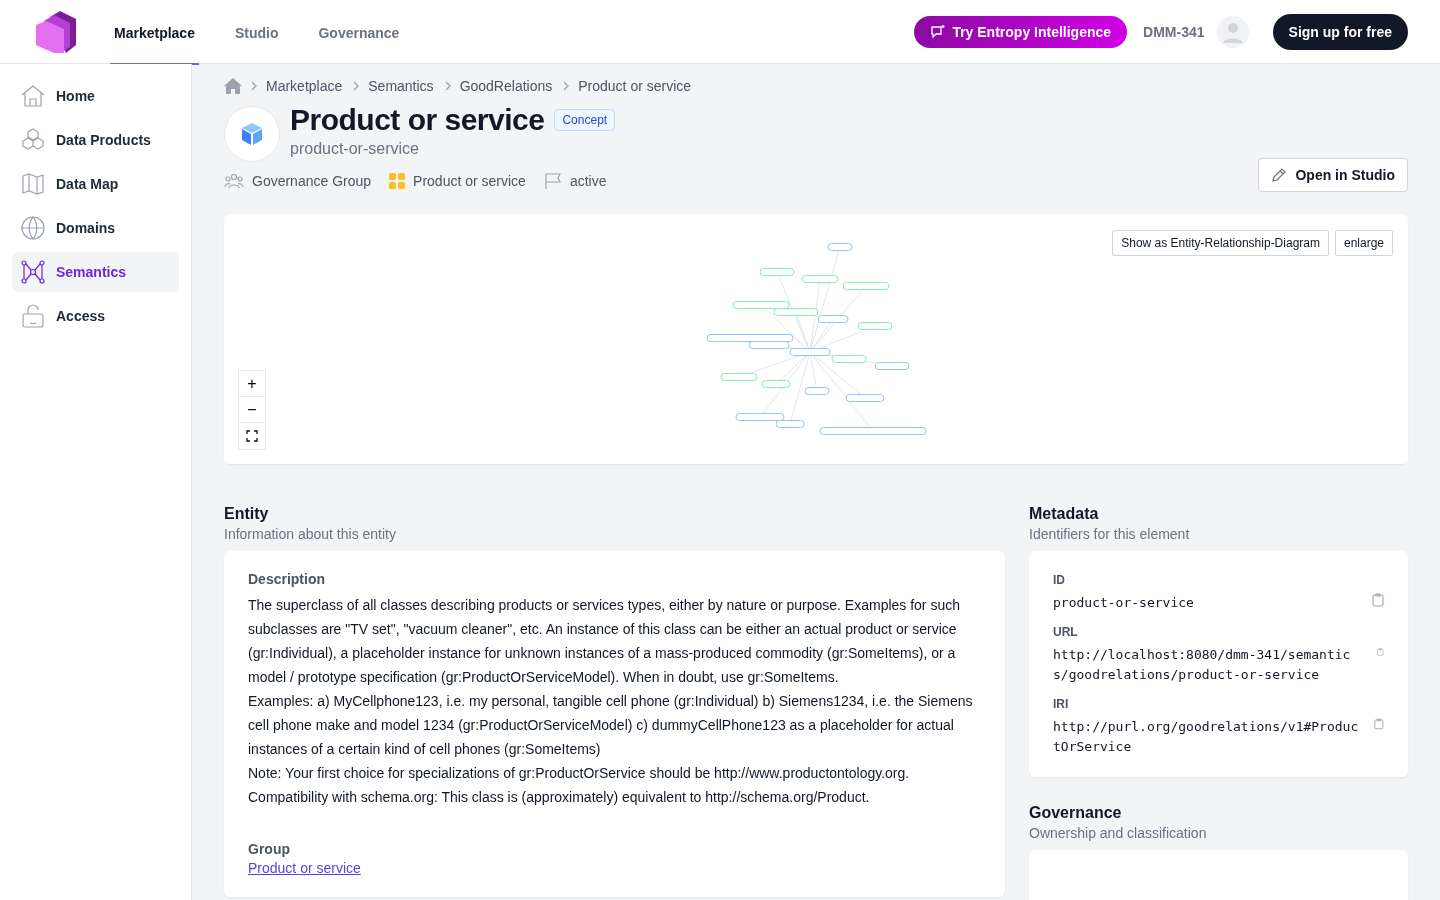 The image size is (1440, 900). What do you see at coordinates (1076, 813) in the screenshot?
I see `section-title: Governance` at bounding box center [1076, 813].